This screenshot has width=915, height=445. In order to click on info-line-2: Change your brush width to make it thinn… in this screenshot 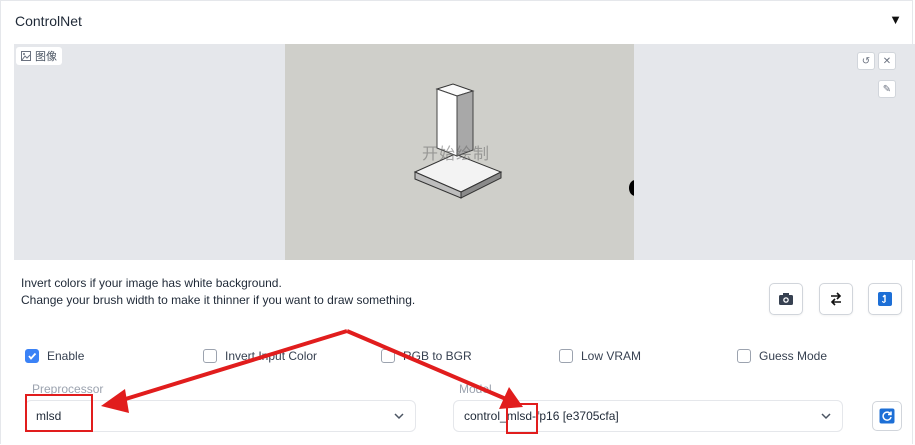, I will do `click(218, 300)`.